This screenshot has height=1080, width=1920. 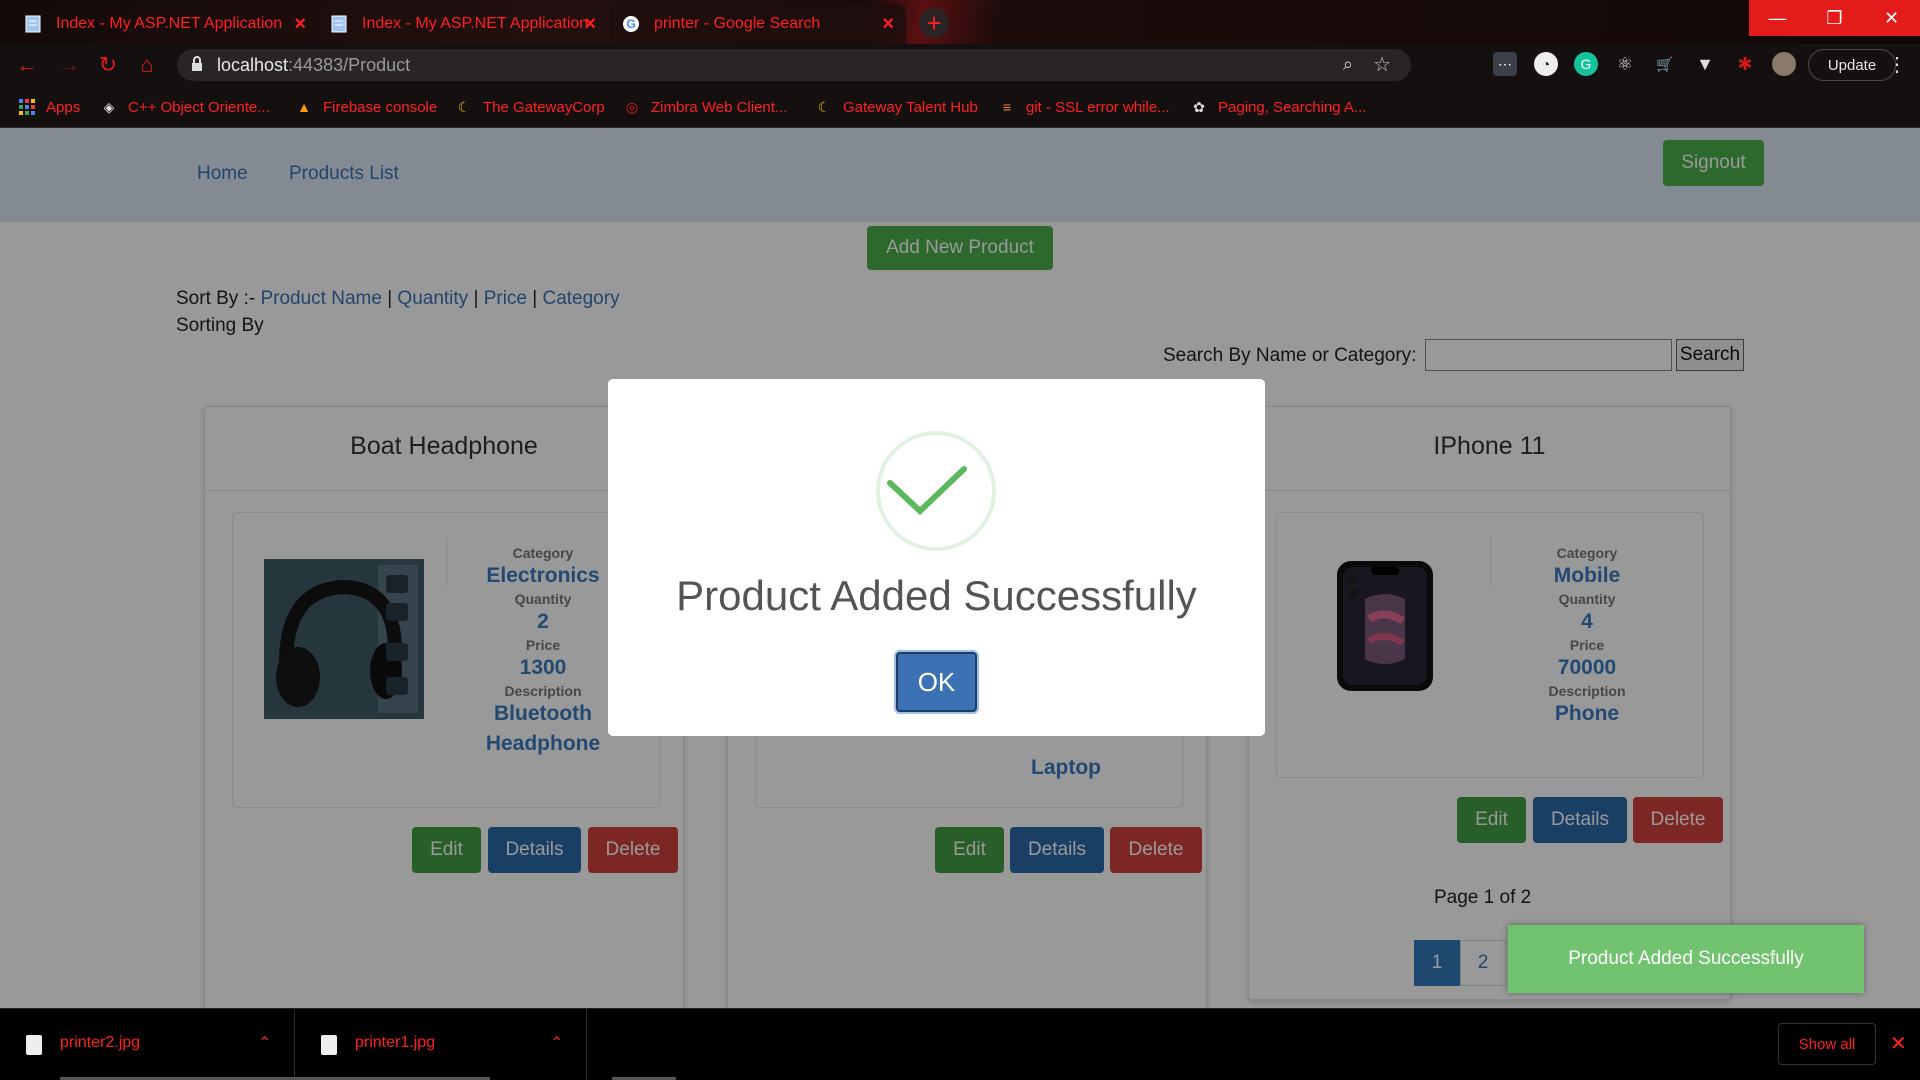 What do you see at coordinates (1382, 64) in the screenshot?
I see `bookmark-star-icon: ☆` at bounding box center [1382, 64].